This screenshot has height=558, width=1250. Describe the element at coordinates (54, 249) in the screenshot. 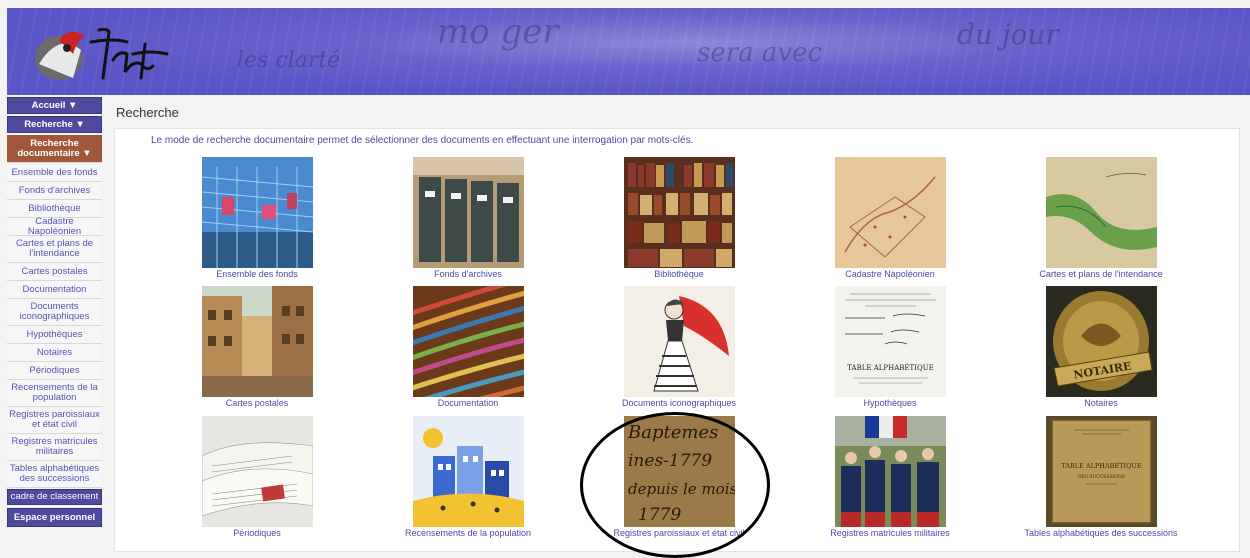

I see `nav-cartes-plans: Cartes et plans de l'intendance` at that location.